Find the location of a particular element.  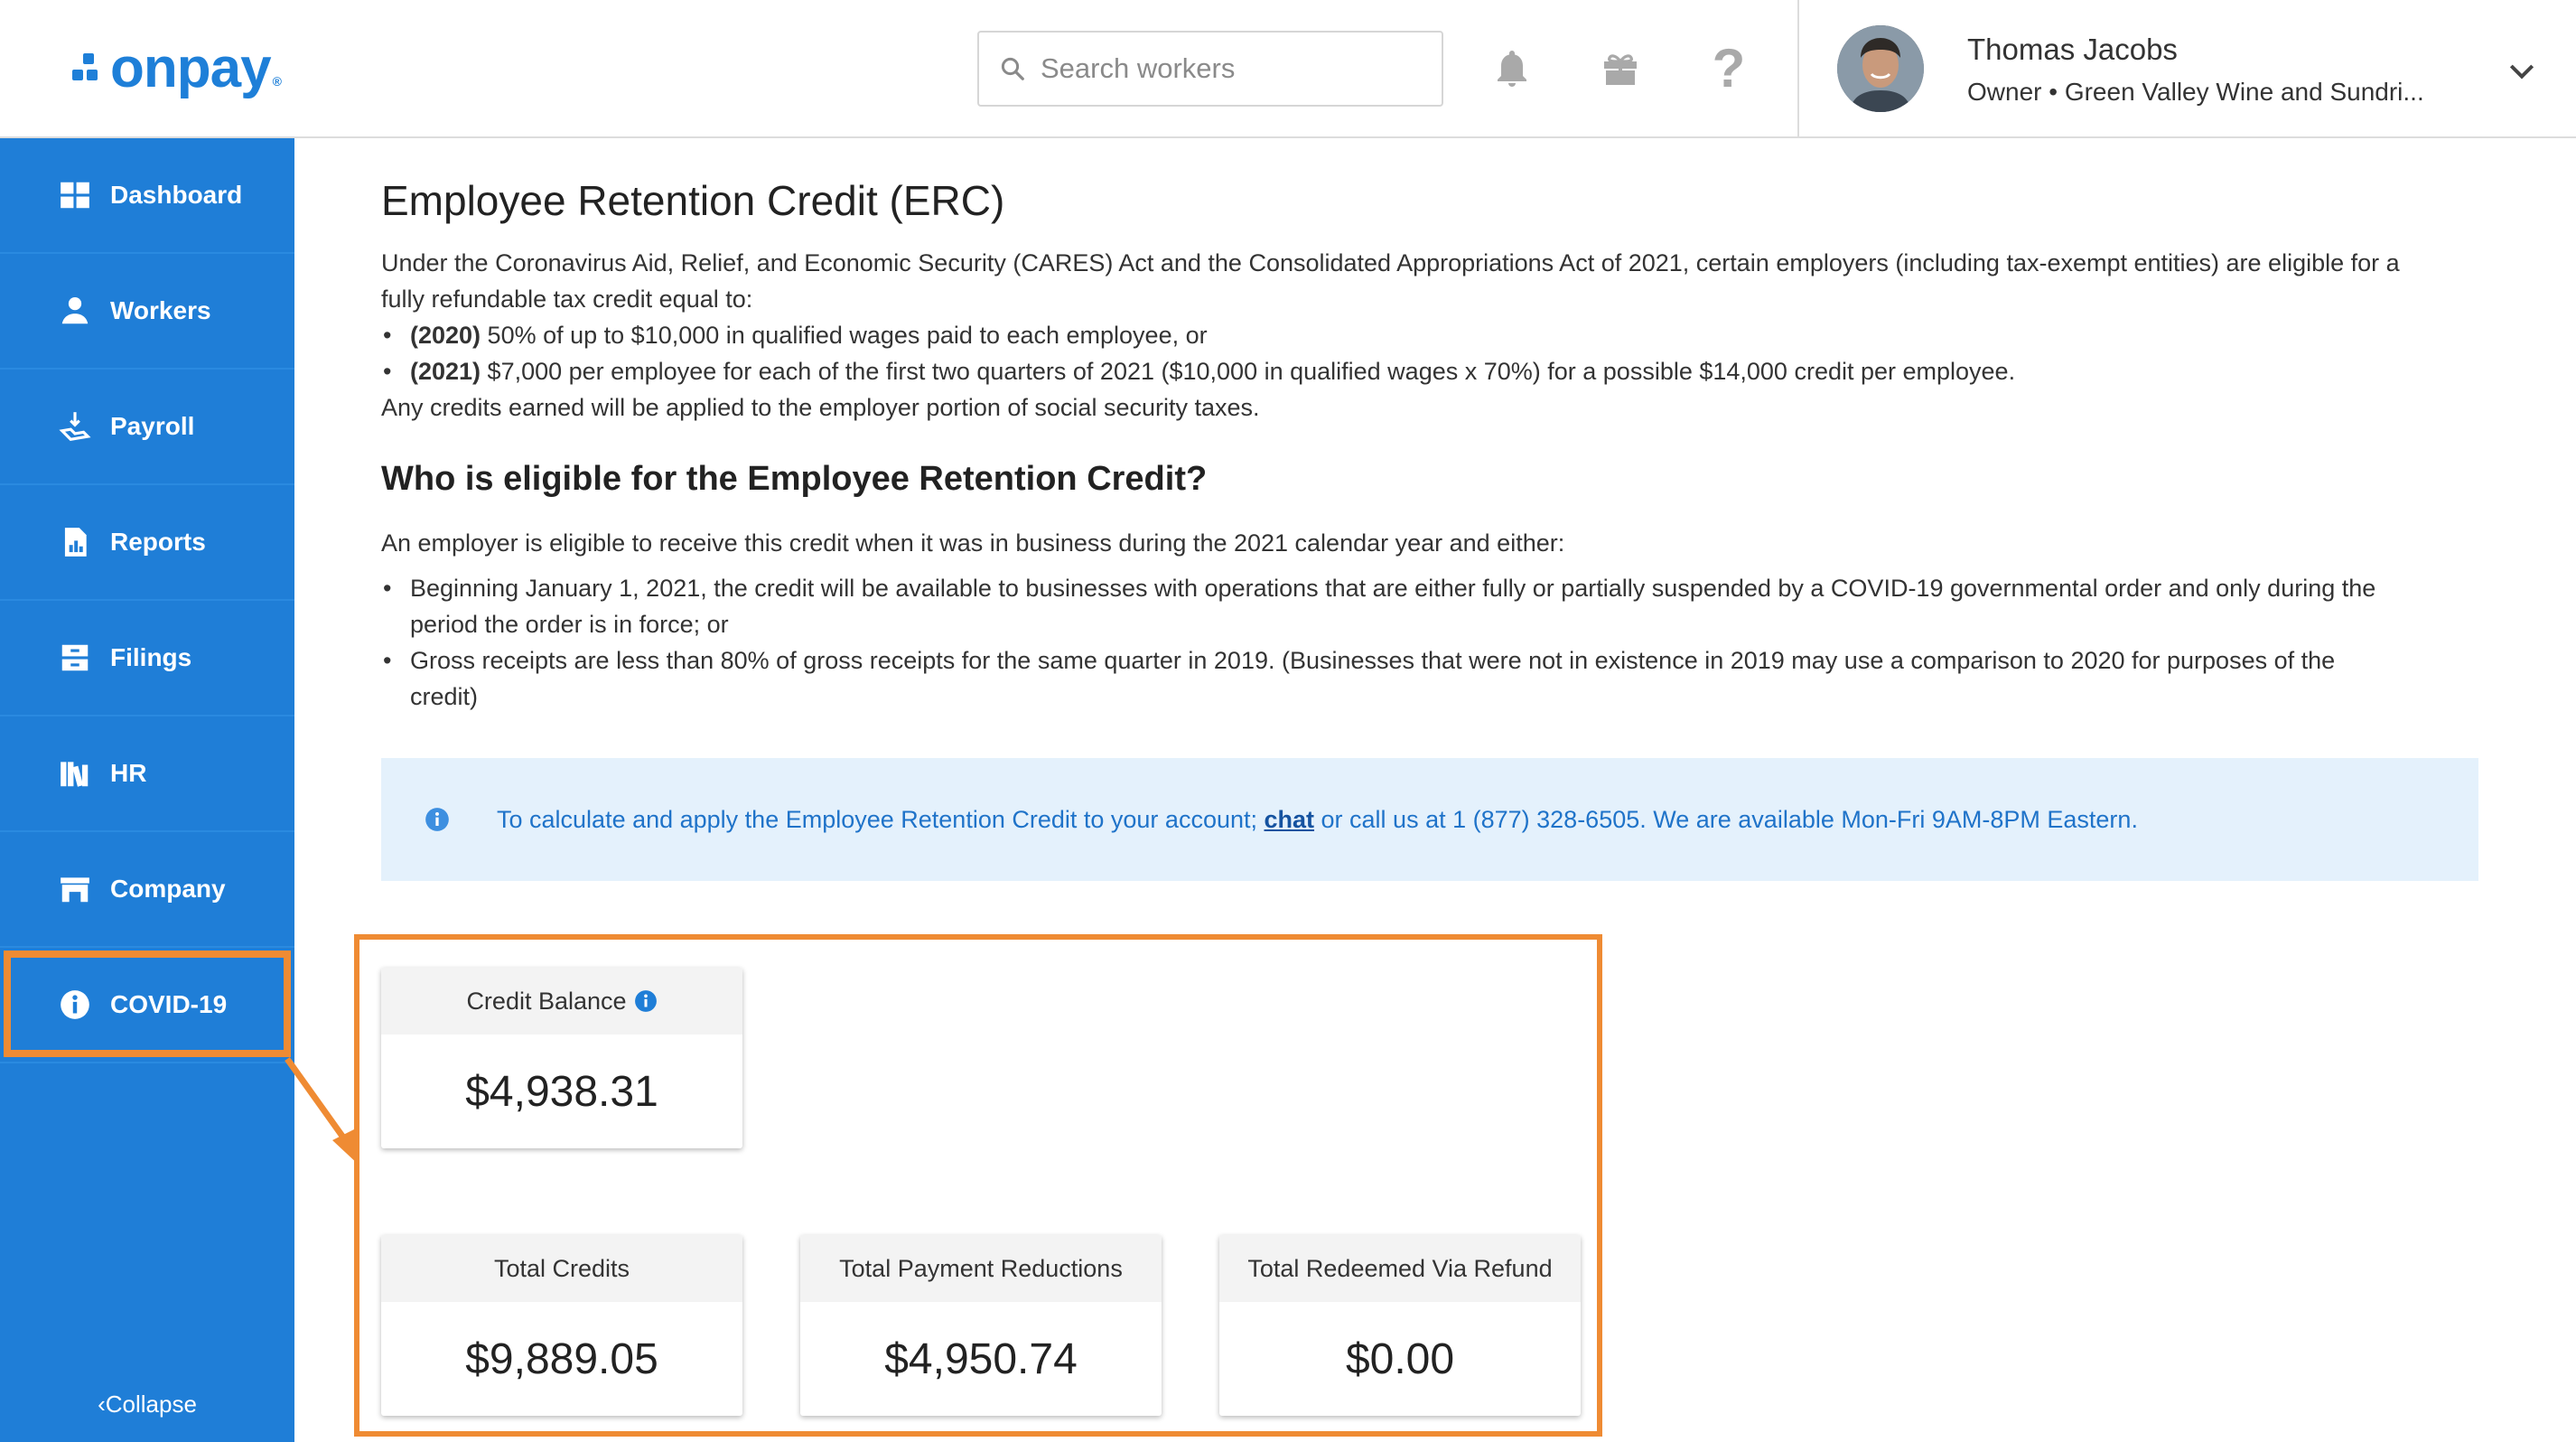

top-header: onpay ® ? Thomas is located at coordinates (1288, 69).